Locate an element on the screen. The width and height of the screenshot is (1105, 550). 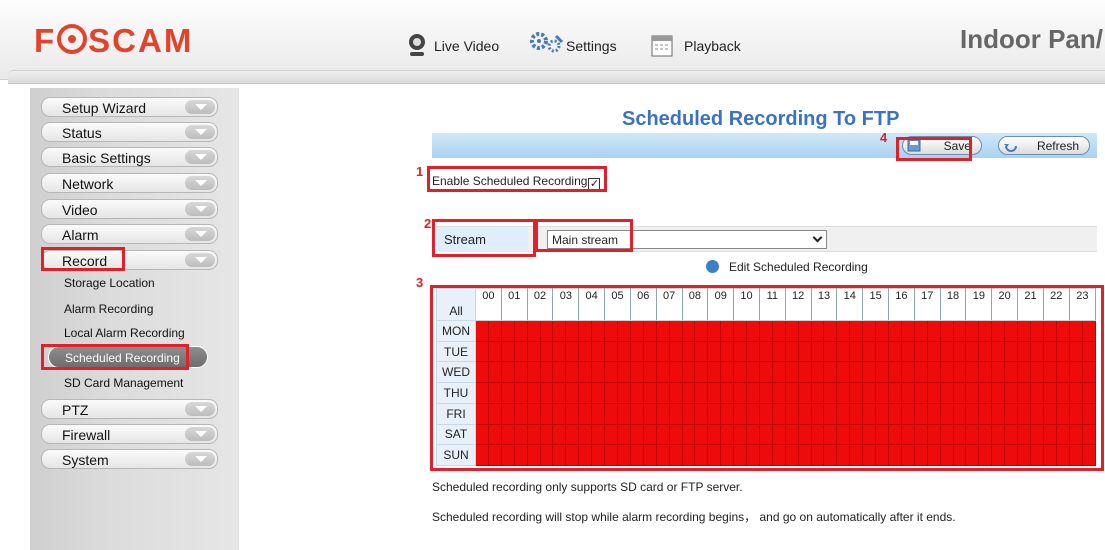
annotation-number-3: 3 is located at coordinates (420, 282).